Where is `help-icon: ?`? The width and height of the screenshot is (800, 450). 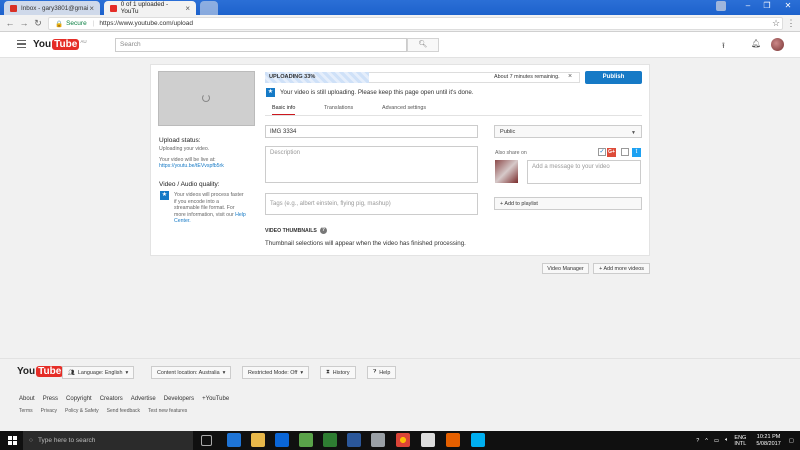
help-icon: ? is located at coordinates (323, 230).